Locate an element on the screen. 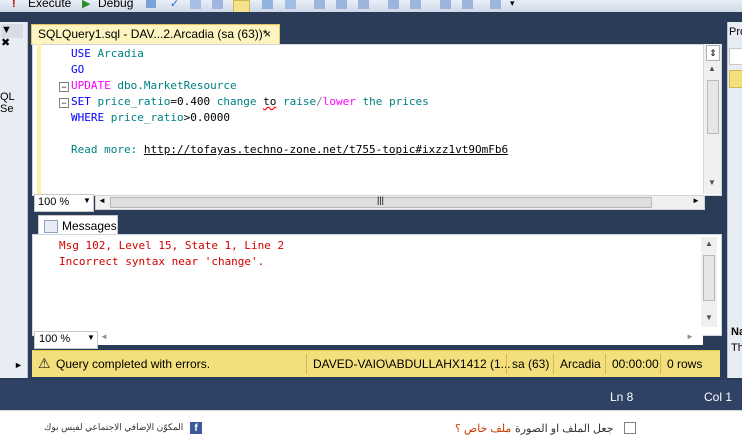  private-file-link: ملف خاص ؟ is located at coordinates (483, 428).